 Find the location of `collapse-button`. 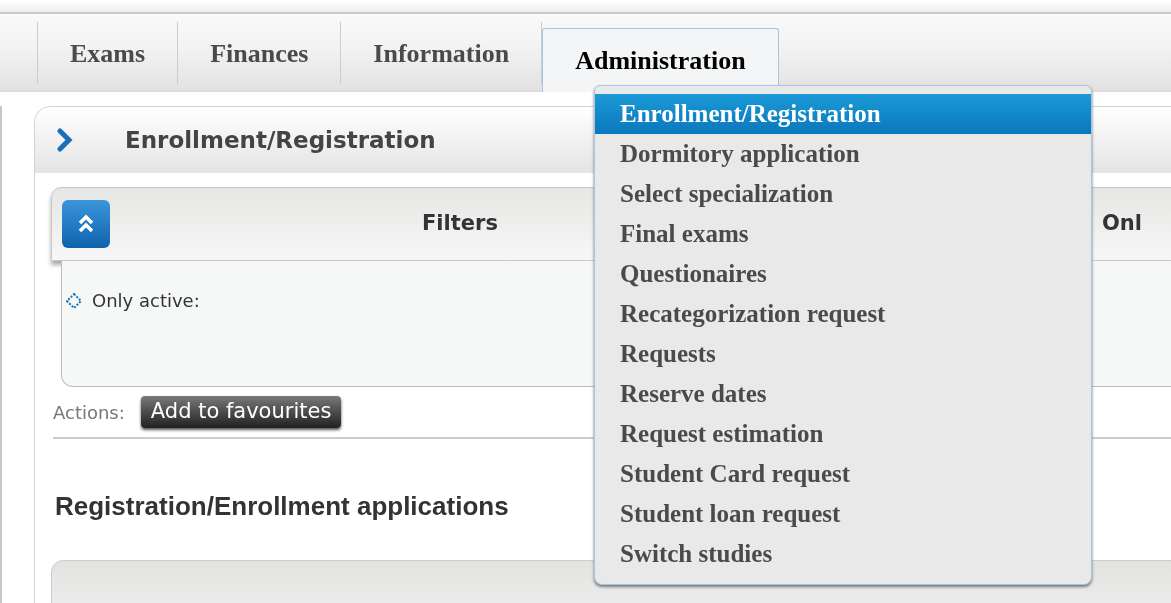

collapse-button is located at coordinates (86, 224).